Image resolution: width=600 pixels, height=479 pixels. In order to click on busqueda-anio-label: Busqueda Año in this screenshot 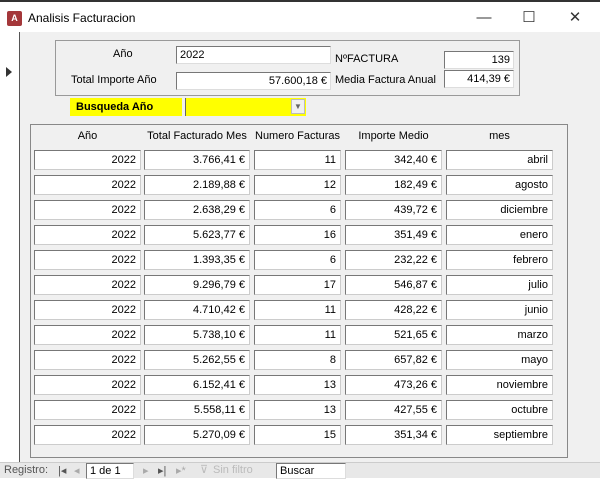, I will do `click(126, 107)`.